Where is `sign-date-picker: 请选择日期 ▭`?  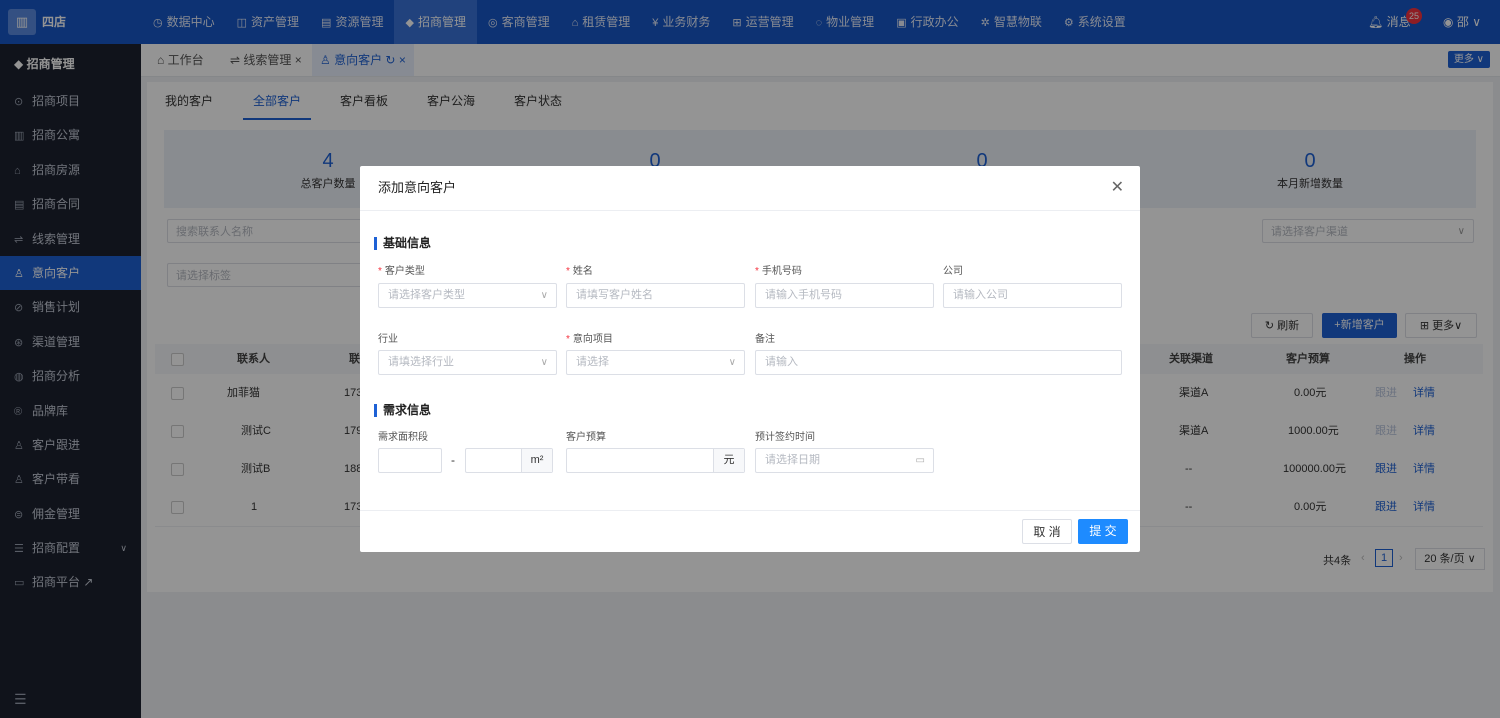
sign-date-picker: 请选择日期 ▭ is located at coordinates (844, 460).